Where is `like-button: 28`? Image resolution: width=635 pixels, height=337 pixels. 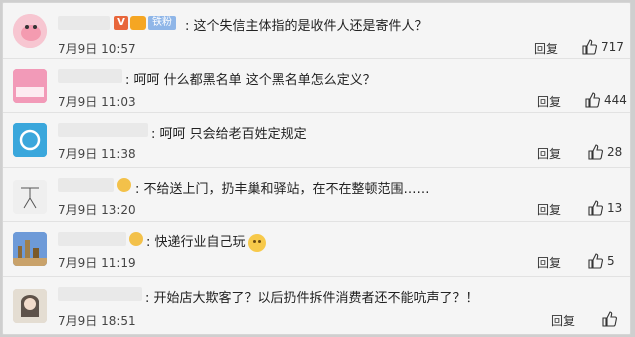 like-button: 28 is located at coordinates (604, 152).